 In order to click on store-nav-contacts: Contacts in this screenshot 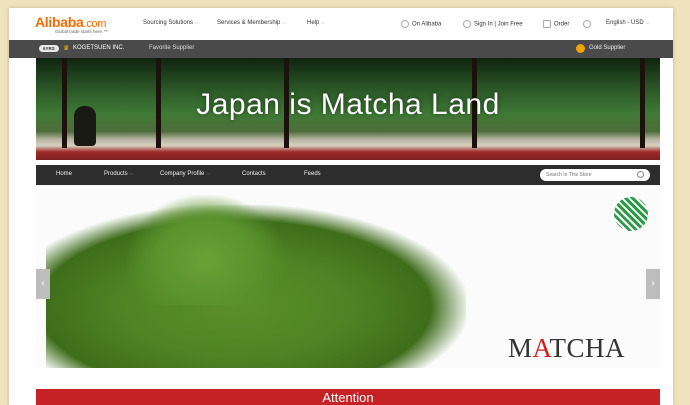, I will do `click(254, 174)`.